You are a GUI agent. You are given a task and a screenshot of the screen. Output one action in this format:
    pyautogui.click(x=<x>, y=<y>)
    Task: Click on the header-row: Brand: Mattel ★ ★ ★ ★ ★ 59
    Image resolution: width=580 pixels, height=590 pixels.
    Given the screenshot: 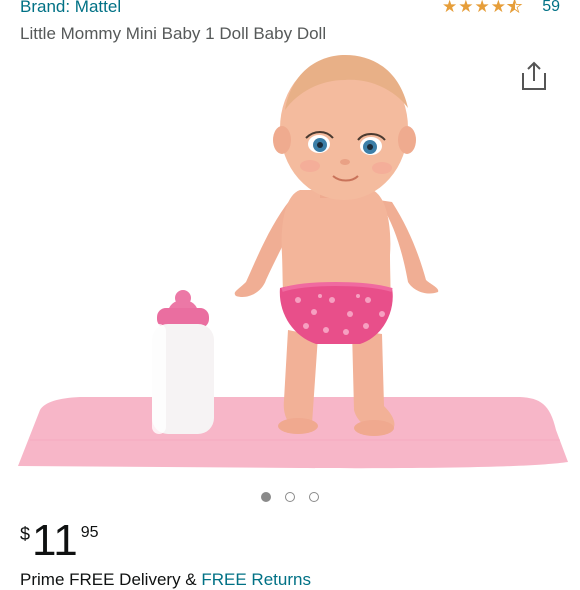 What is the action you would take?
    pyautogui.click(x=292, y=9)
    